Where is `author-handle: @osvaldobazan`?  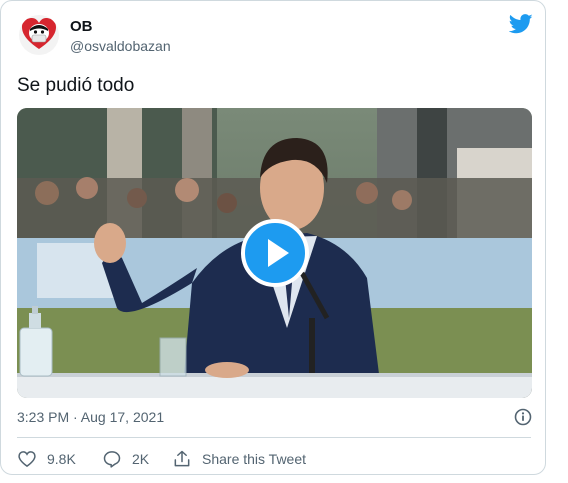 author-handle: @osvaldobazan is located at coordinates (120, 46).